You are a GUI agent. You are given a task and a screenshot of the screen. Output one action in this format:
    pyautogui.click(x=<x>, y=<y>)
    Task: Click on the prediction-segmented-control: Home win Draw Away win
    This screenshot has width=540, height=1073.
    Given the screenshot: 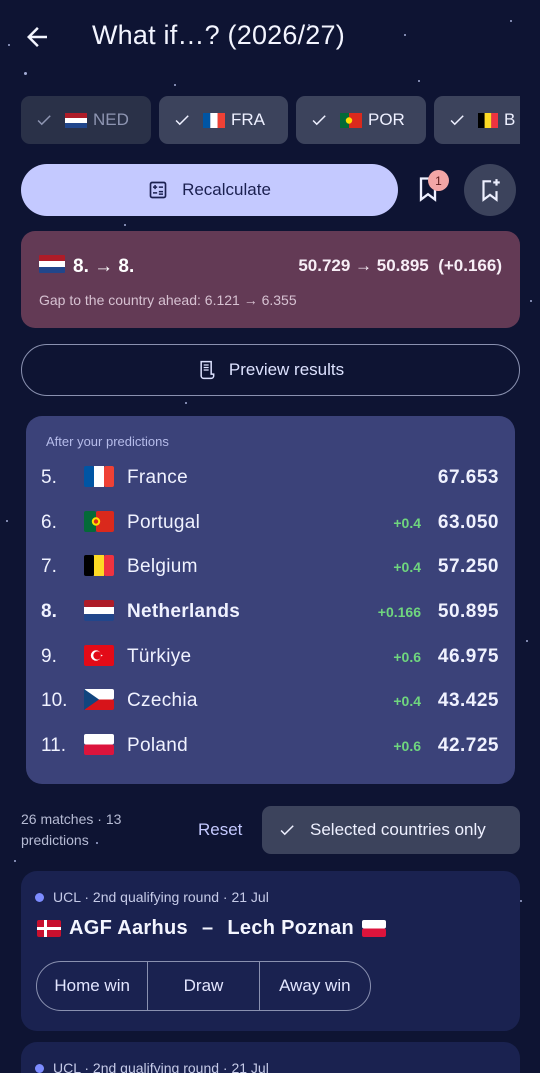 What is the action you would take?
    pyautogui.click(x=203, y=986)
    